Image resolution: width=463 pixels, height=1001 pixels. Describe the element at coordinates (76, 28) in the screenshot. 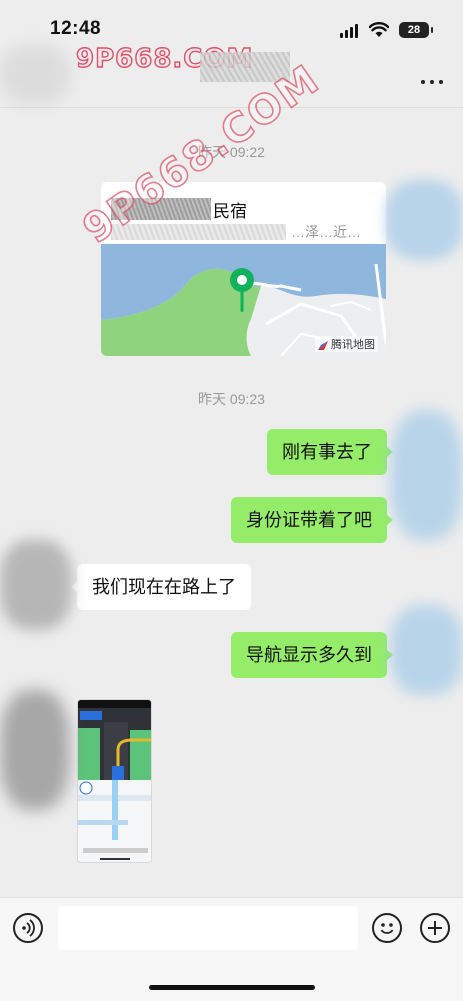

I see `clock: 12:48` at that location.